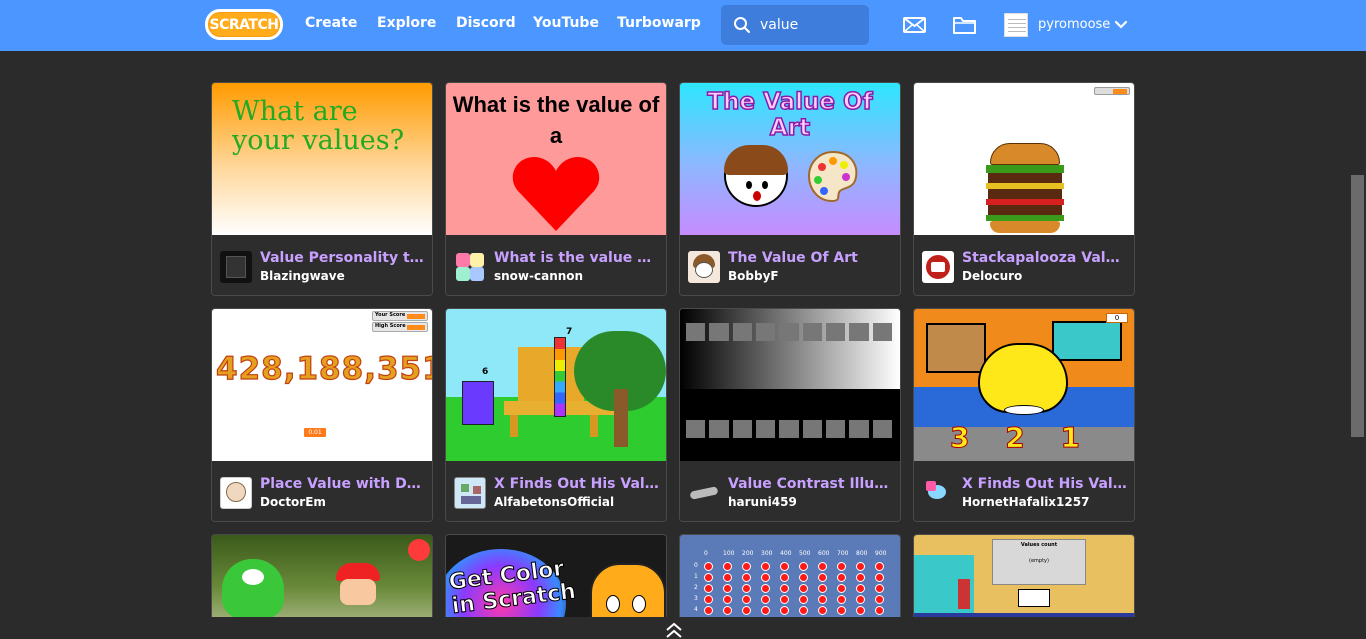 The width and height of the screenshot is (1366, 639). Describe the element at coordinates (406, 23) in the screenshot. I see `nav-explore: Explore` at that location.